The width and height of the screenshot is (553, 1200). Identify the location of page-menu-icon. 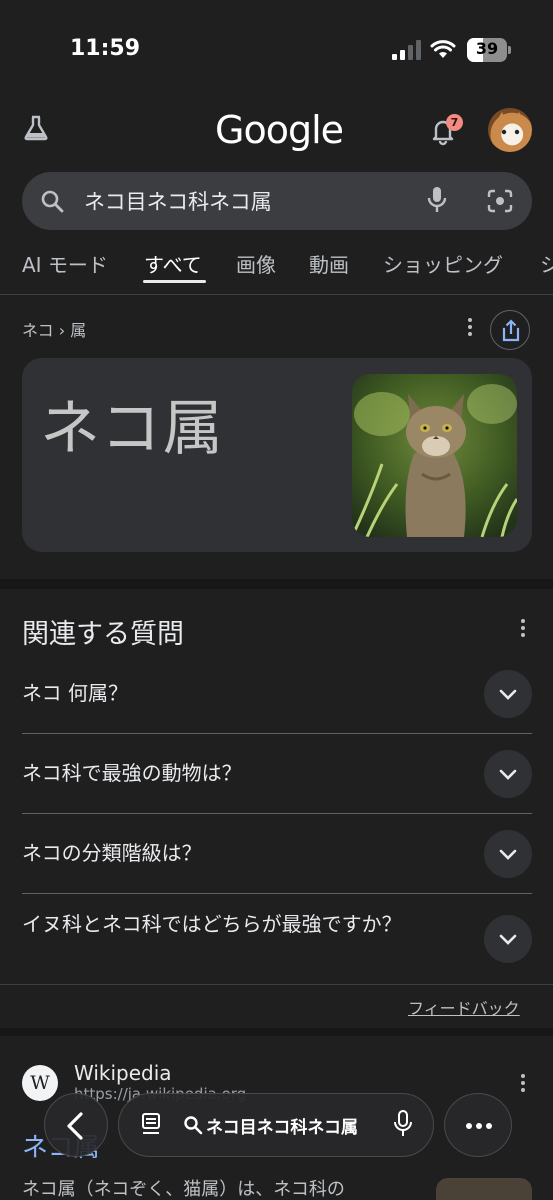
(151, 1124).